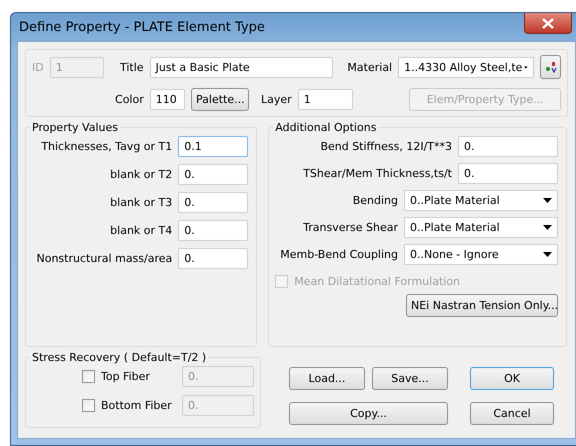 This screenshot has height=446, width=576. What do you see at coordinates (141, 230) in the screenshot?
I see `field-label: blank or T4` at bounding box center [141, 230].